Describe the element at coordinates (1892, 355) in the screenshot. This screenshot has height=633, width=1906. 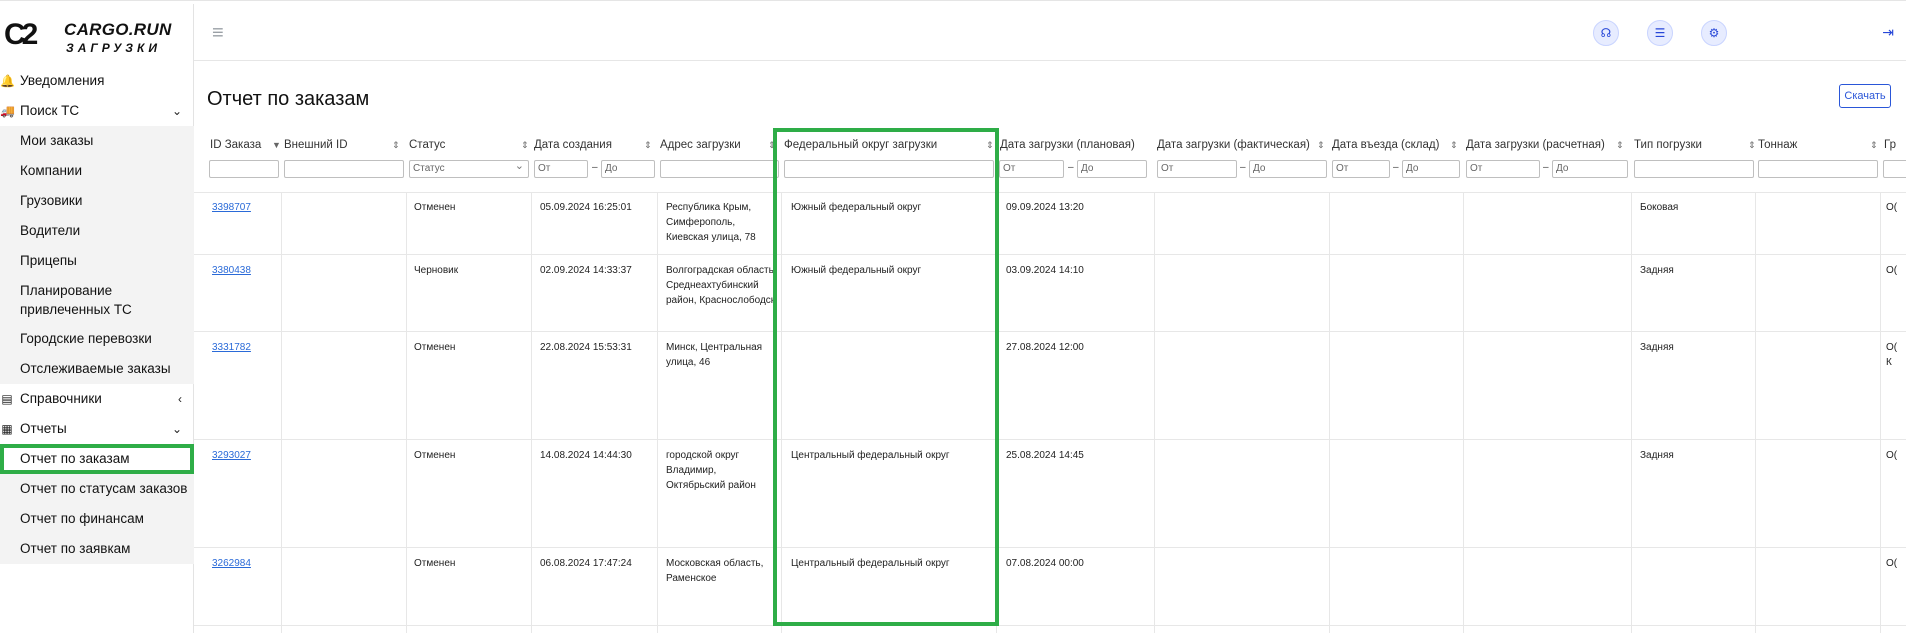
I see `cargo-cell: О( К` at that location.